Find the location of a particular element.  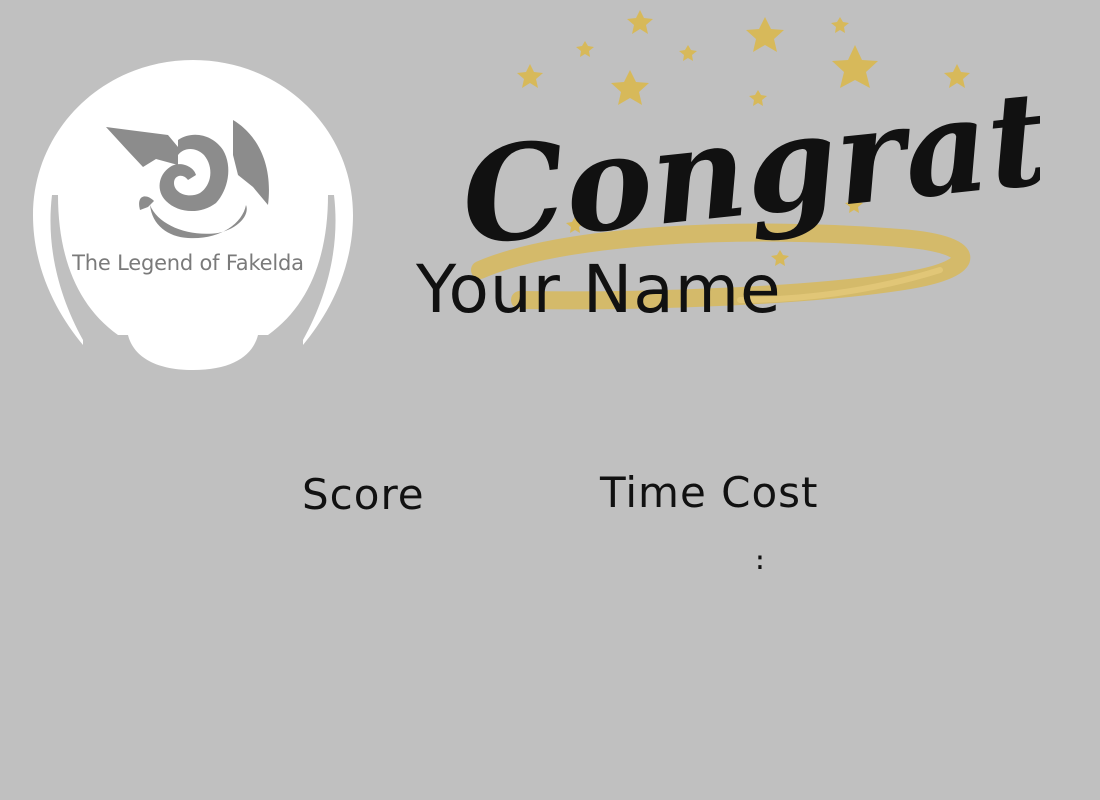

game-logo: The Legend of Fakelda is located at coordinates (193, 215).